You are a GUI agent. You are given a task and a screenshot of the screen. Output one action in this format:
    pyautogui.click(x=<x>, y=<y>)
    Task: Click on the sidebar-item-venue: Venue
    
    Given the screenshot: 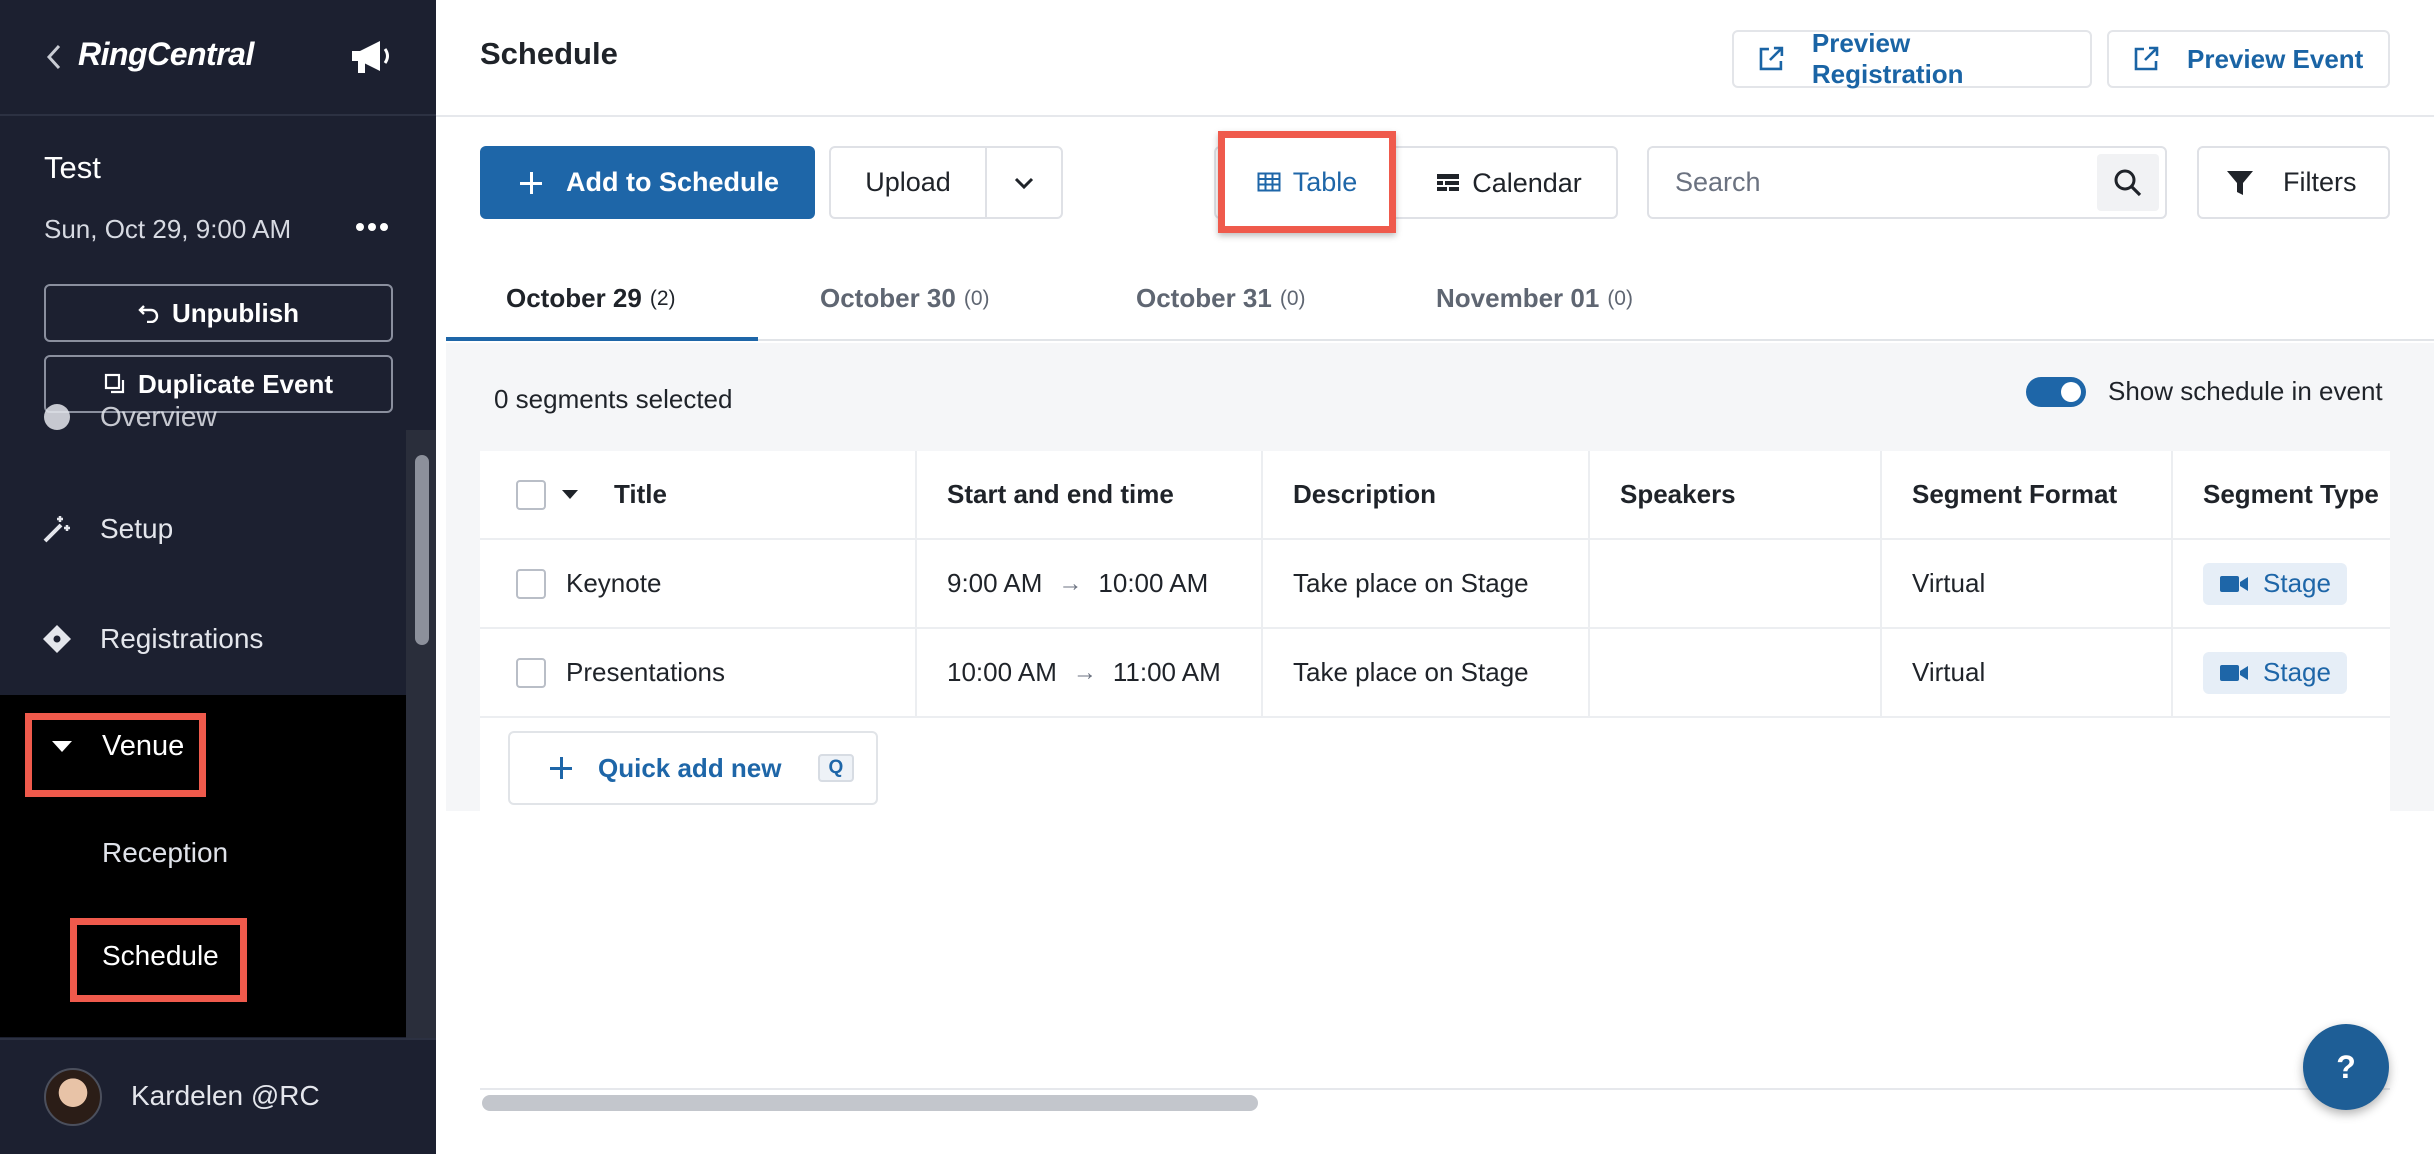 What is the action you would take?
    pyautogui.click(x=118, y=746)
    